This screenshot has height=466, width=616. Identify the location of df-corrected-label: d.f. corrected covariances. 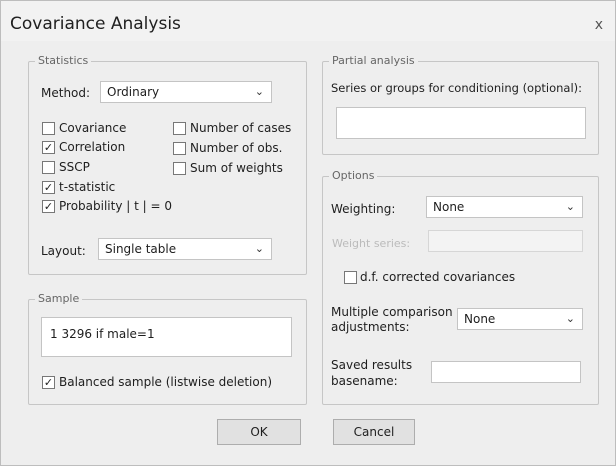
(438, 277).